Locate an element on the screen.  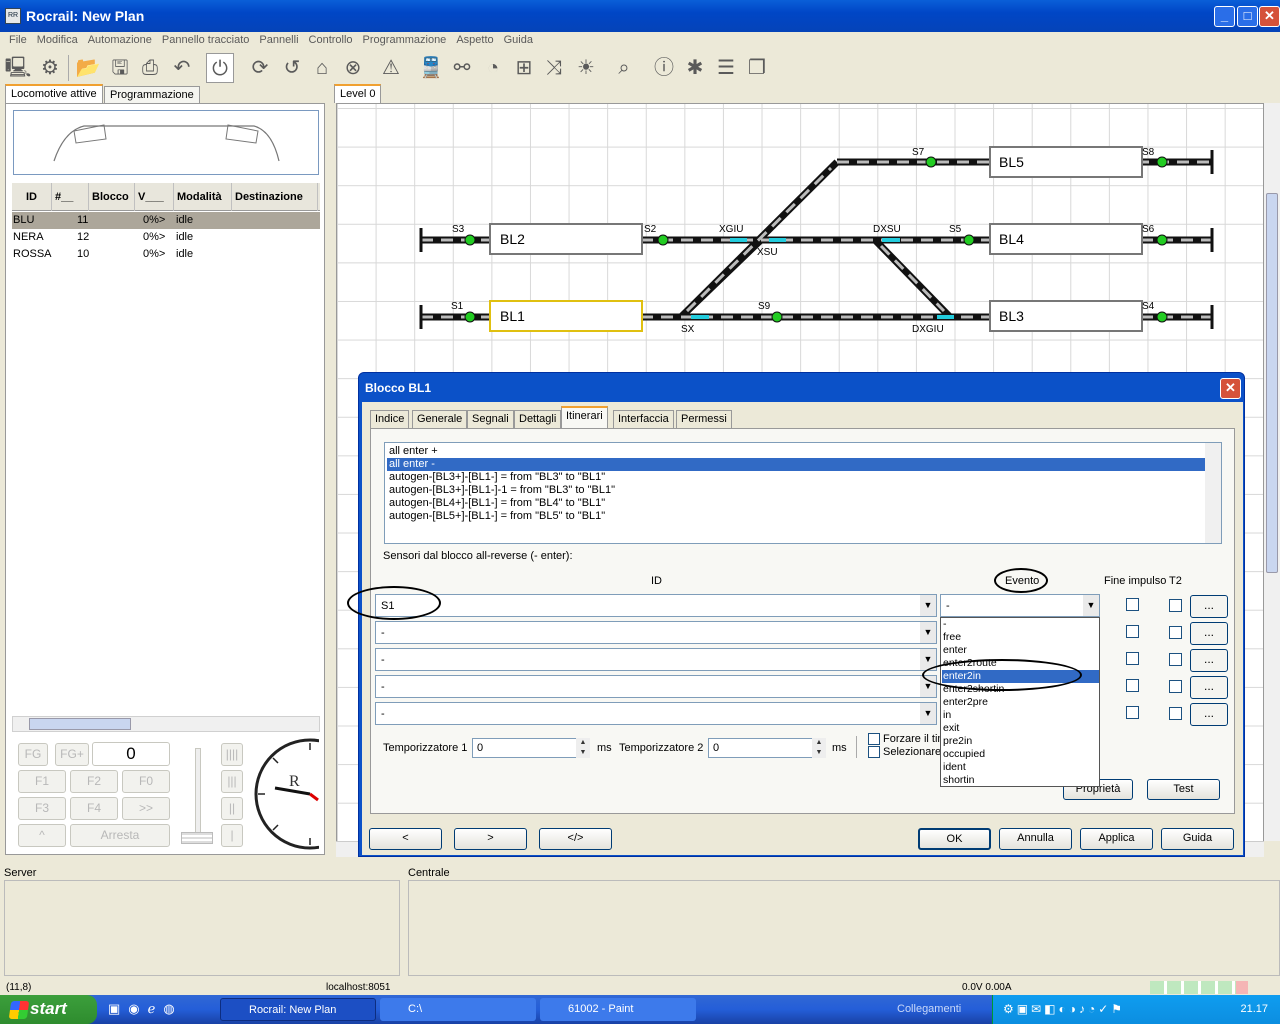
home-icon: ⌂ is located at coordinates (322, 68).